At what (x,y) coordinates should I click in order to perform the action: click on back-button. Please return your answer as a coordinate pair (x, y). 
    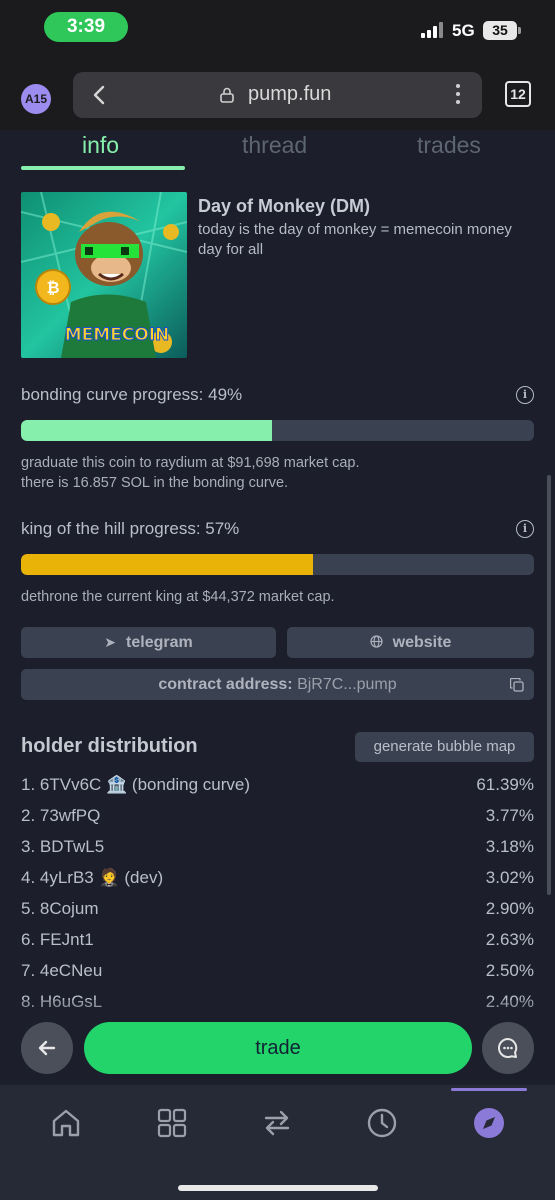
    Looking at the image, I should click on (47, 1048).